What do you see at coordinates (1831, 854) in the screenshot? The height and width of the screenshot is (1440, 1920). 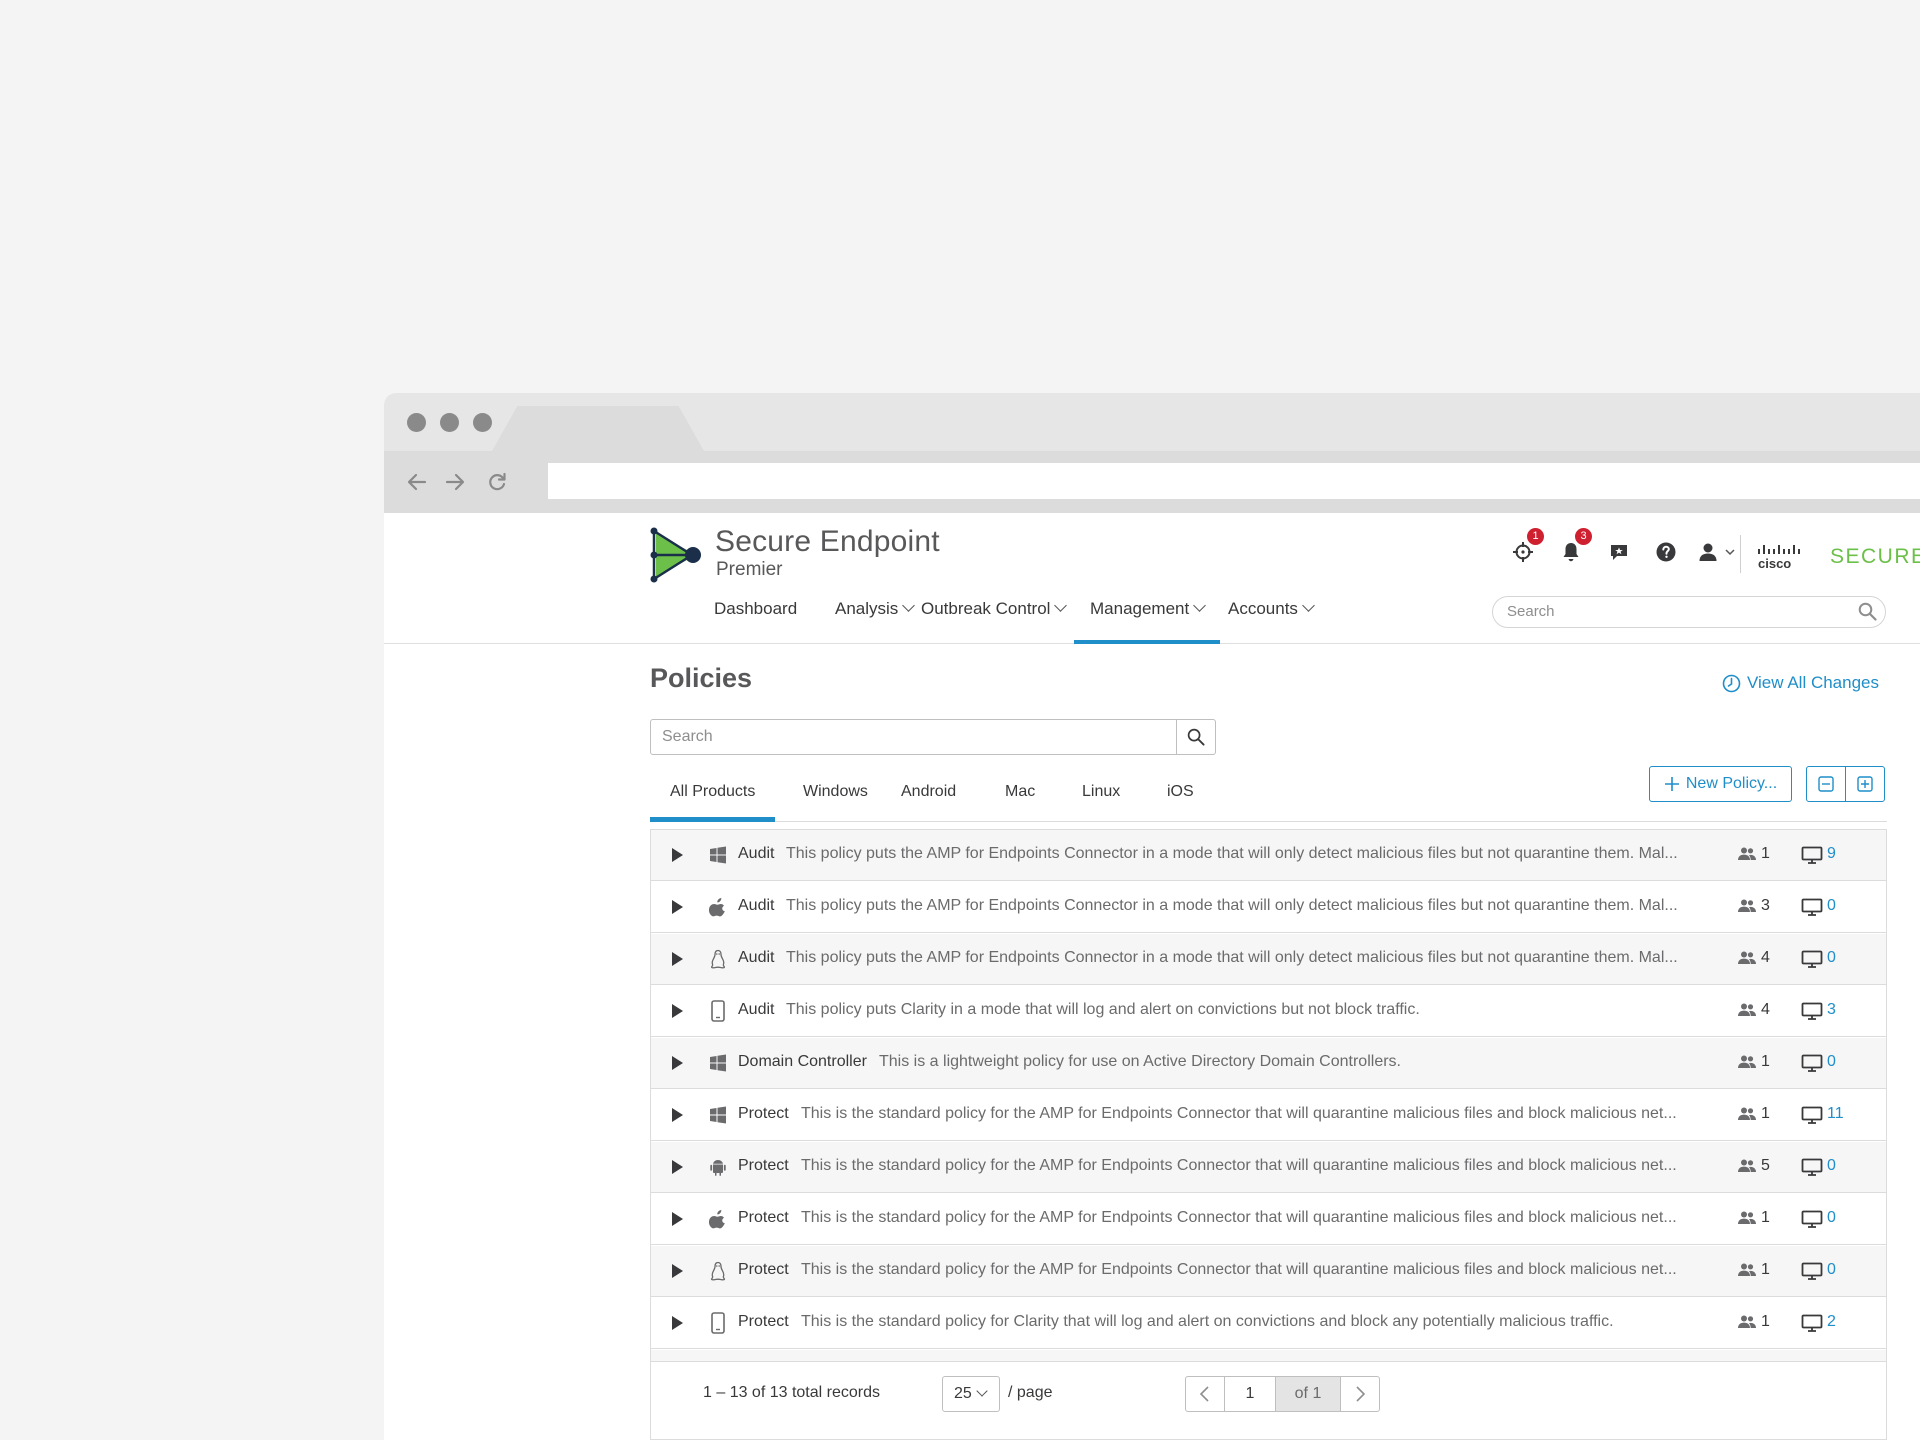 I see `computers-count-link: 9` at bounding box center [1831, 854].